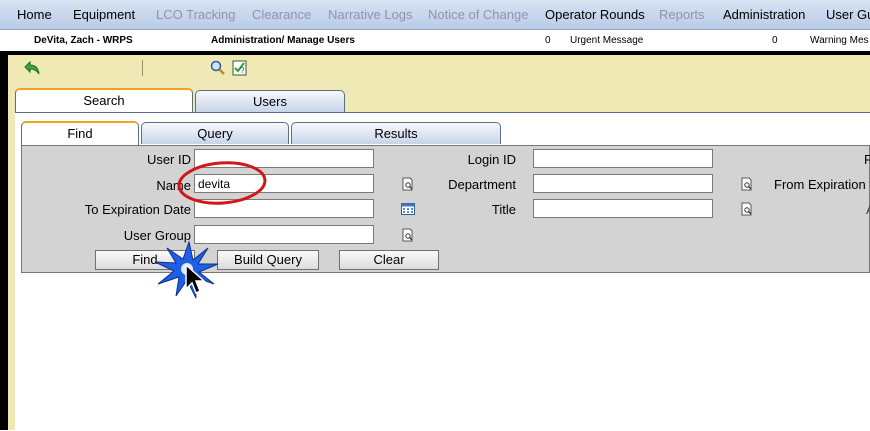  I want to click on build-query-button: Build Query, so click(268, 260).